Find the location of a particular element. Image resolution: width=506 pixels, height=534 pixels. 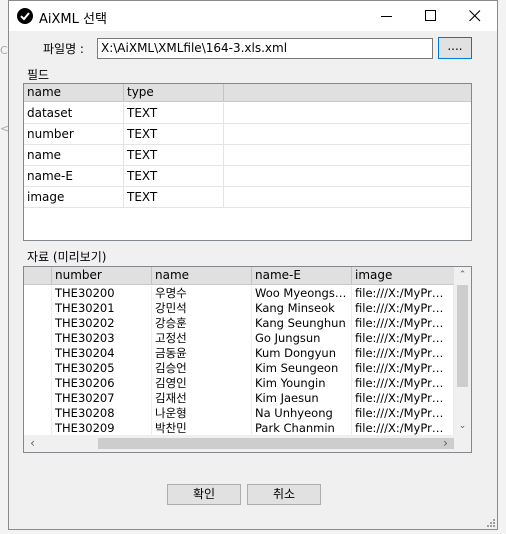

name-cell: 금동윤 is located at coordinates (202, 353).